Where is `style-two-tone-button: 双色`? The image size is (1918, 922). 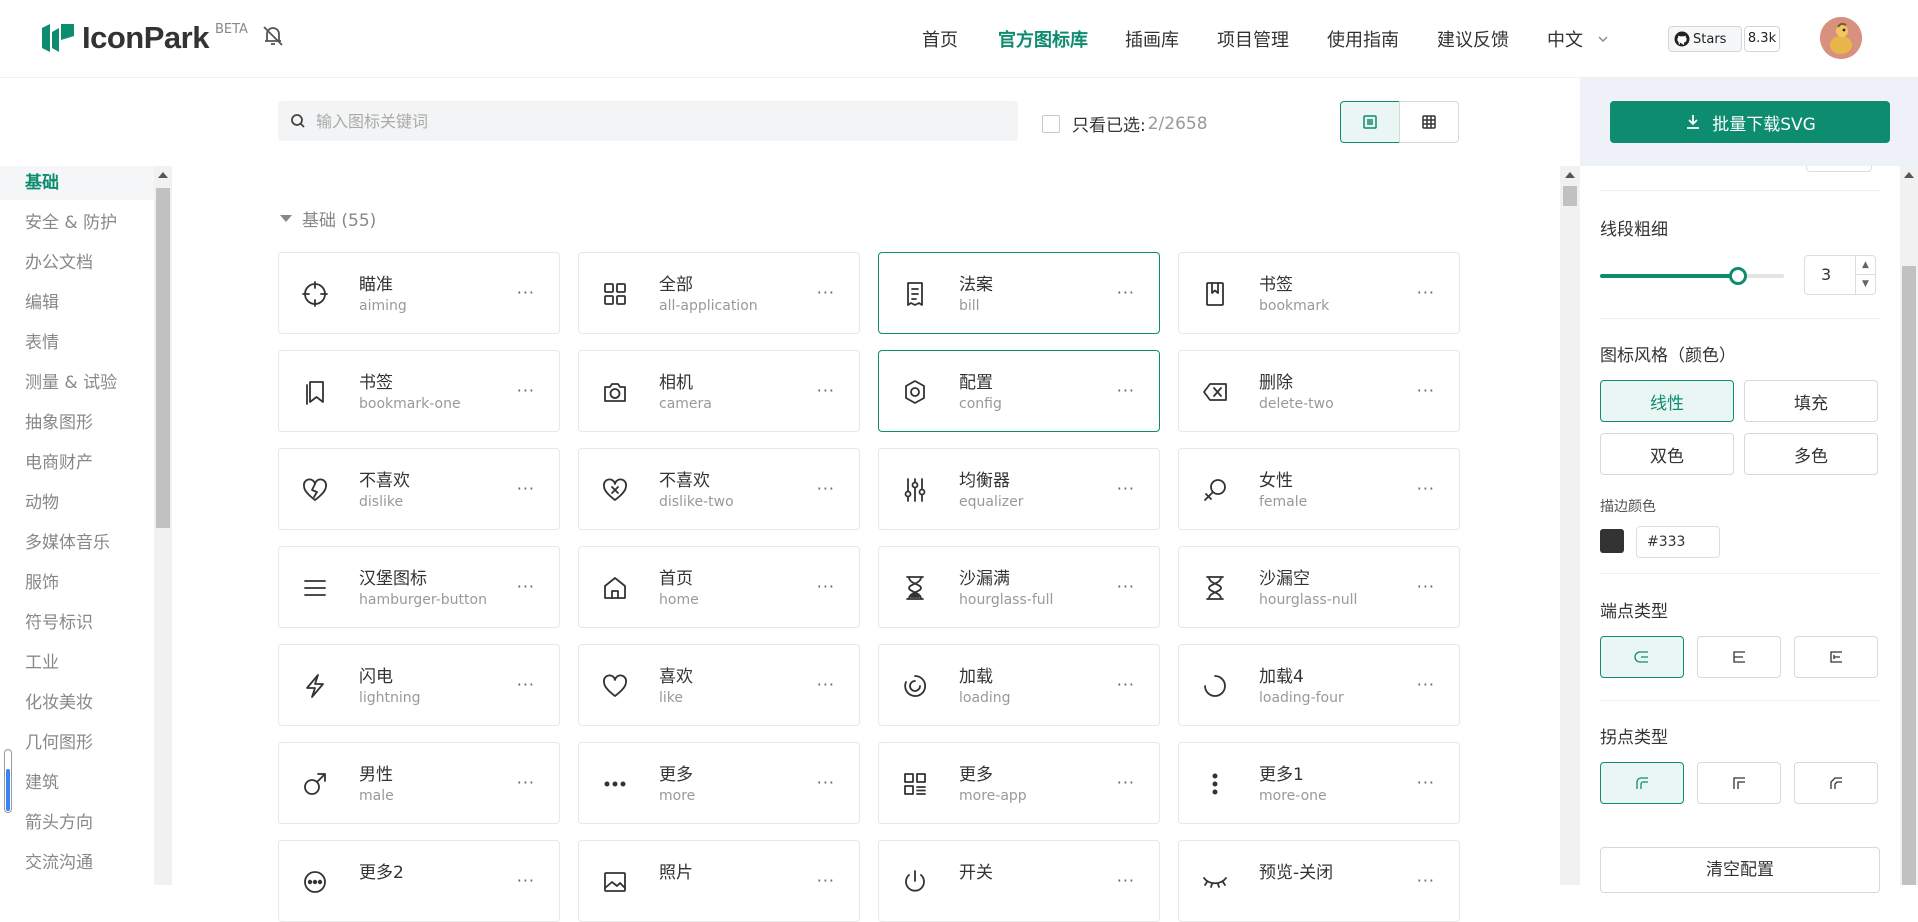
style-two-tone-button: 双色 is located at coordinates (1667, 454).